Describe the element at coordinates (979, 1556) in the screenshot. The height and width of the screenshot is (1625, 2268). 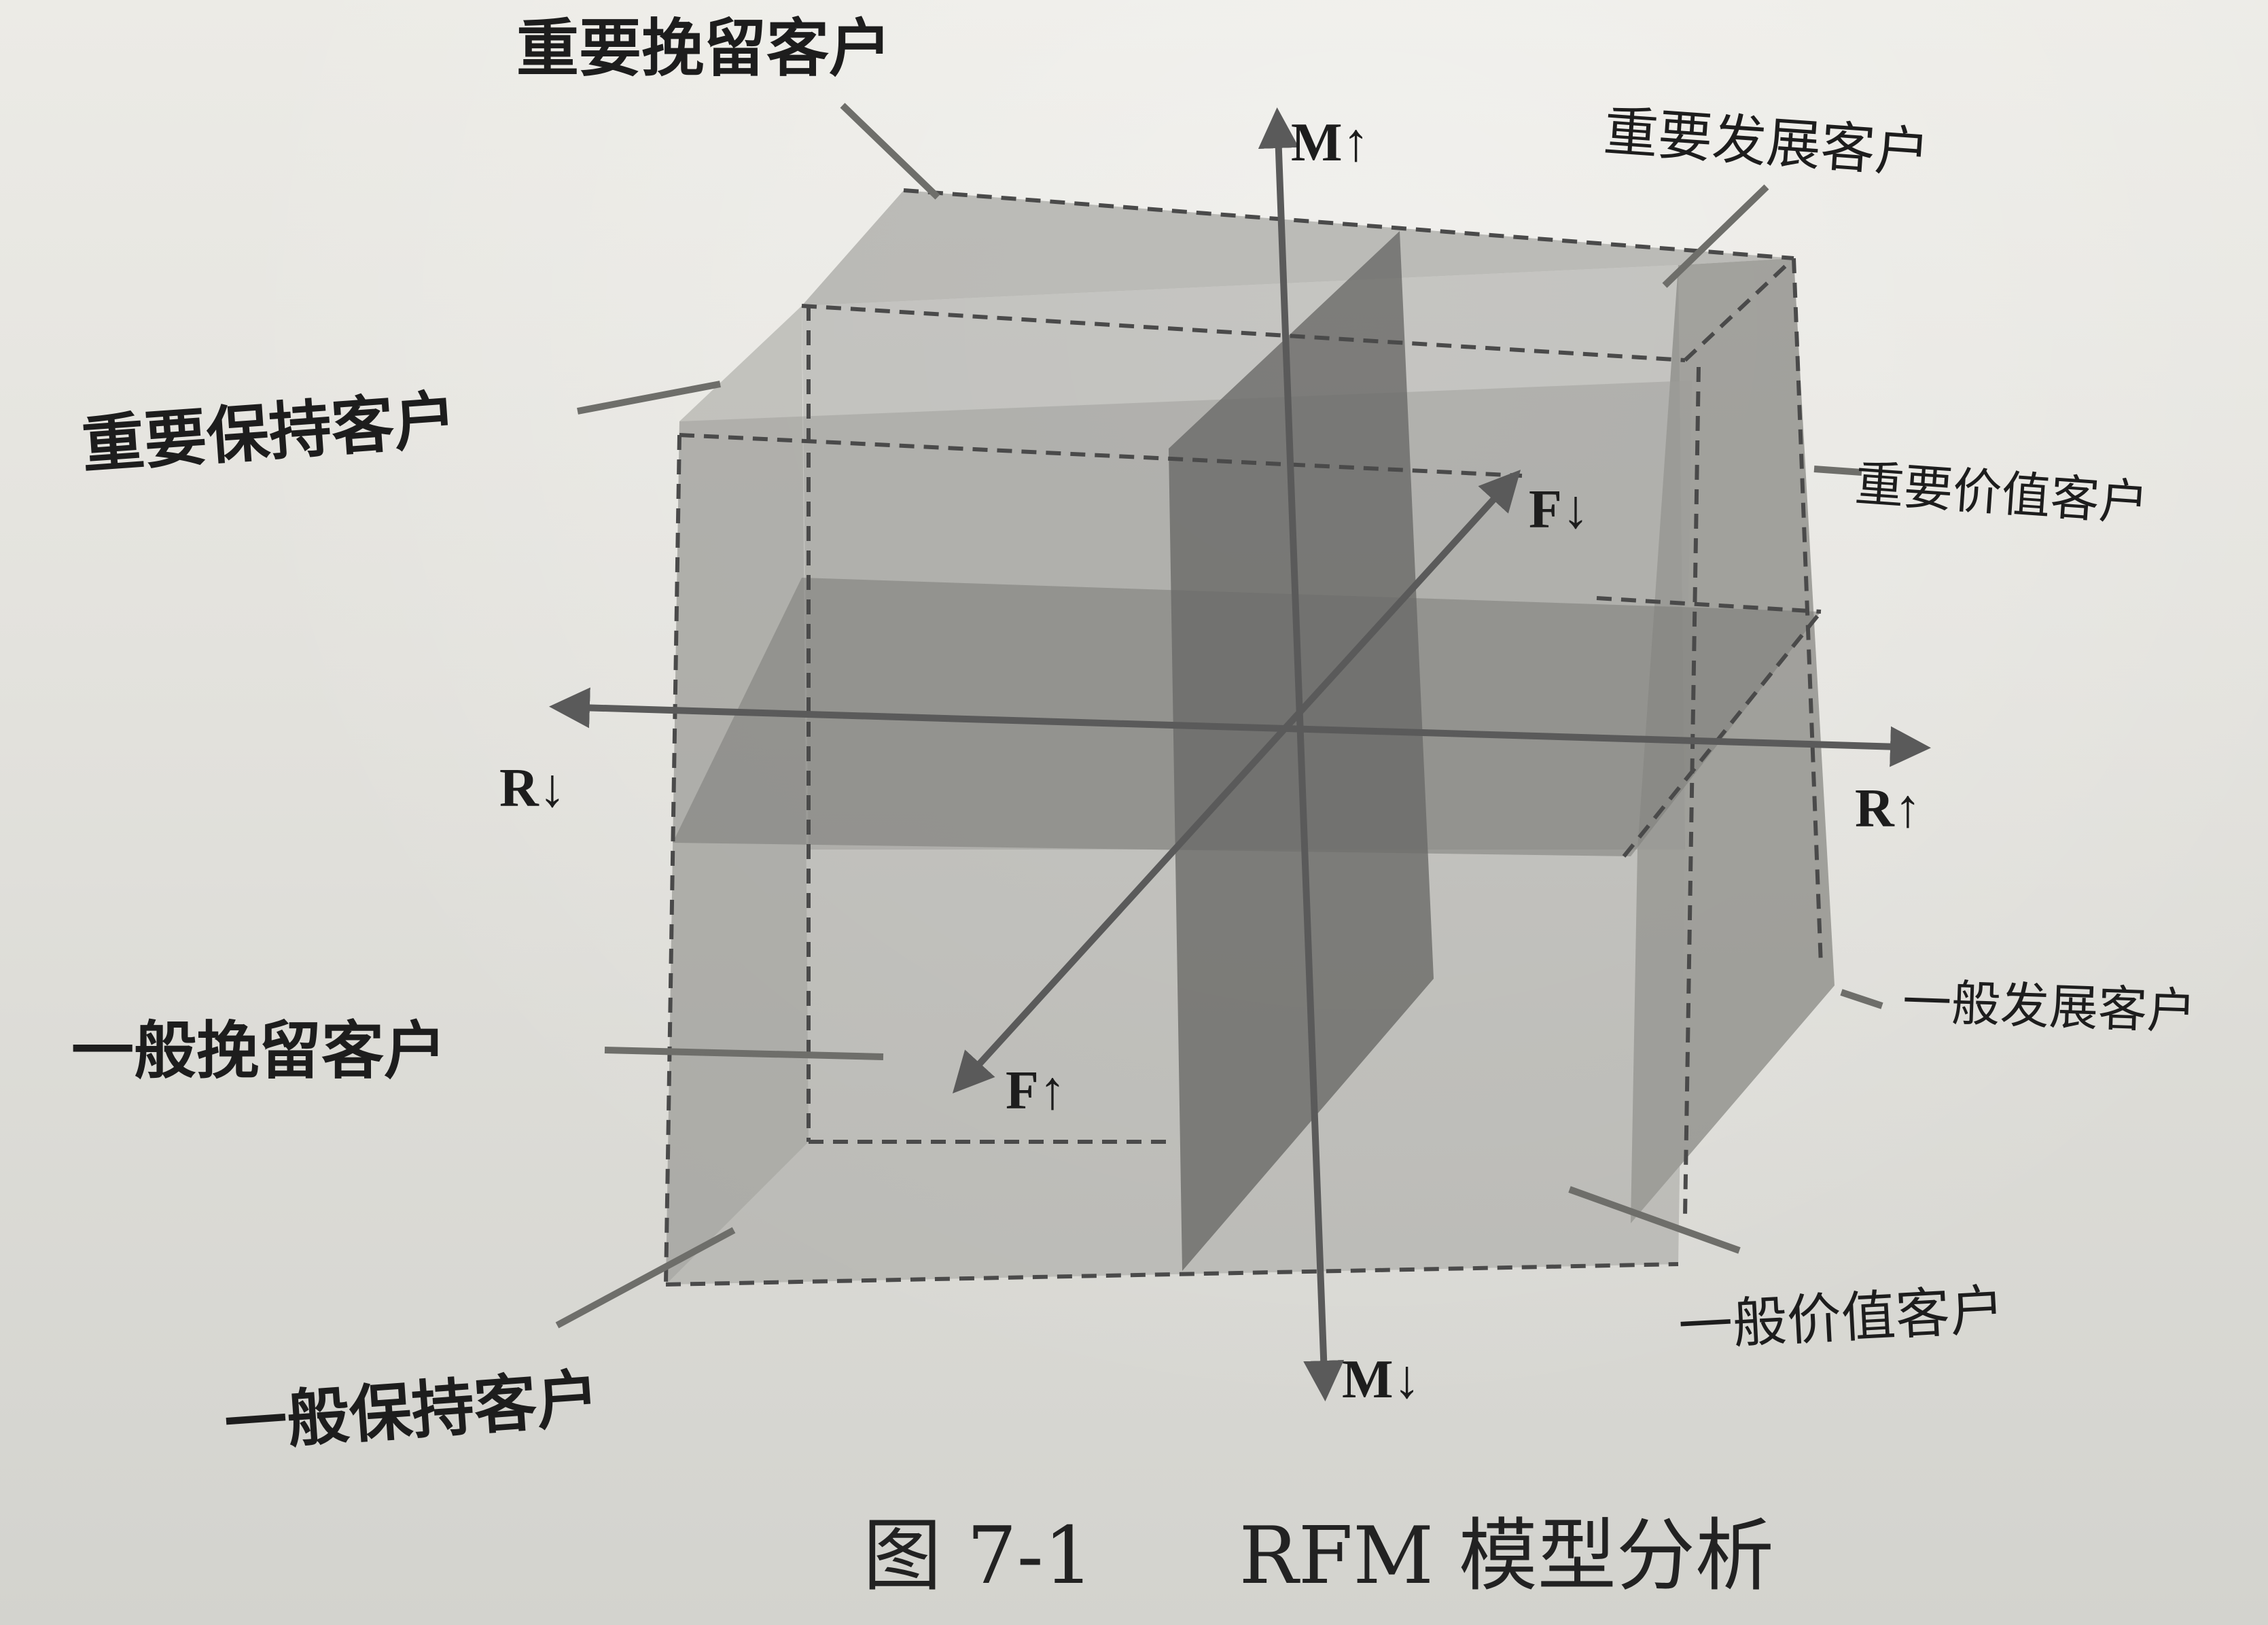
I see `figure-number: 图 7-1` at that location.